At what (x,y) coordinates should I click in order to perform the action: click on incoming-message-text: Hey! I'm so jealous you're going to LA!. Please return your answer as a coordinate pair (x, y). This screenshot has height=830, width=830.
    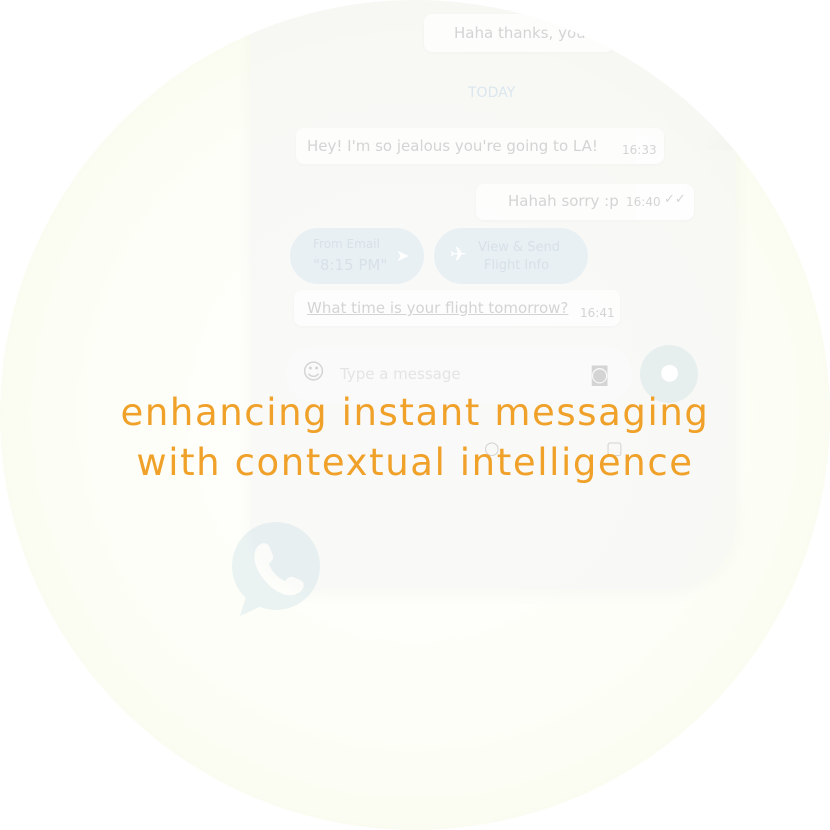
    Looking at the image, I should click on (452, 146).